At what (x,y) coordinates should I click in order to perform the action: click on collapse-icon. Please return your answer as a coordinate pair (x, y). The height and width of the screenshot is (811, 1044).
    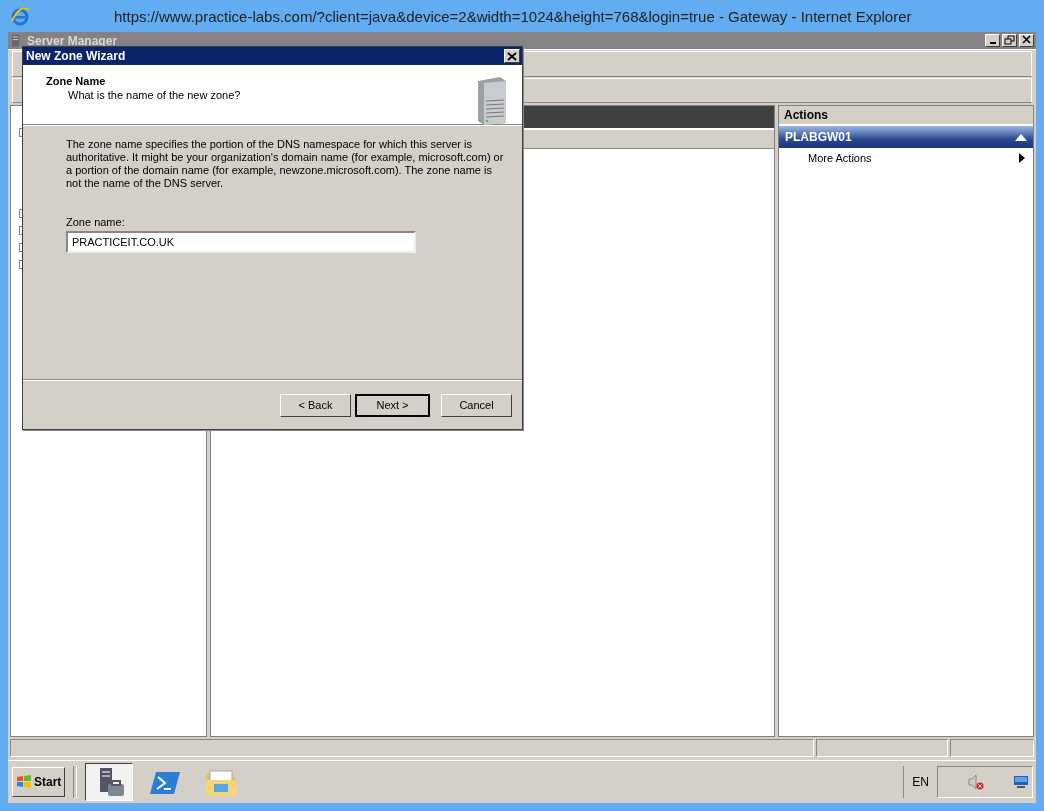
    Looking at the image, I should click on (1021, 137).